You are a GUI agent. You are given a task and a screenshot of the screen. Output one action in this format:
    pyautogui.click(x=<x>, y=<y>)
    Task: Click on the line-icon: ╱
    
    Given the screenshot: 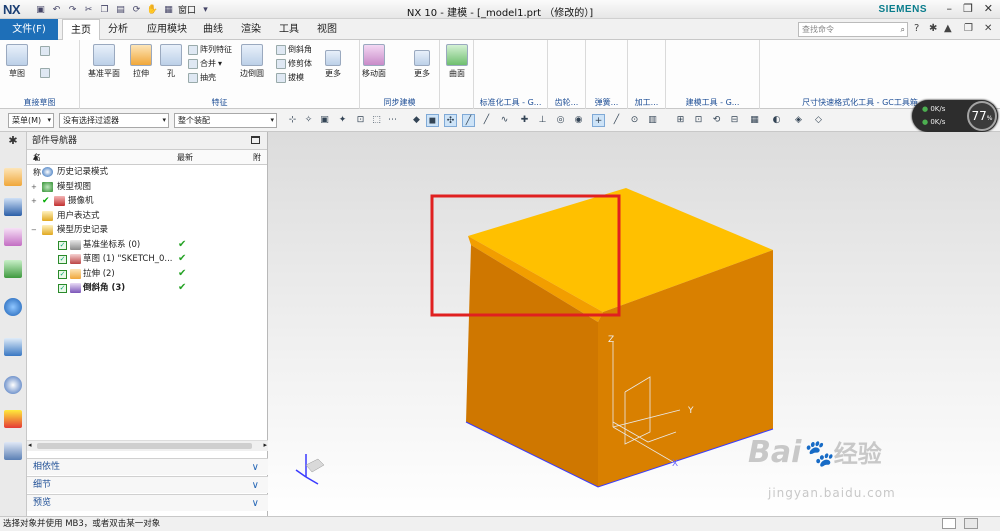 What is the action you would take?
    pyautogui.click(x=468, y=120)
    